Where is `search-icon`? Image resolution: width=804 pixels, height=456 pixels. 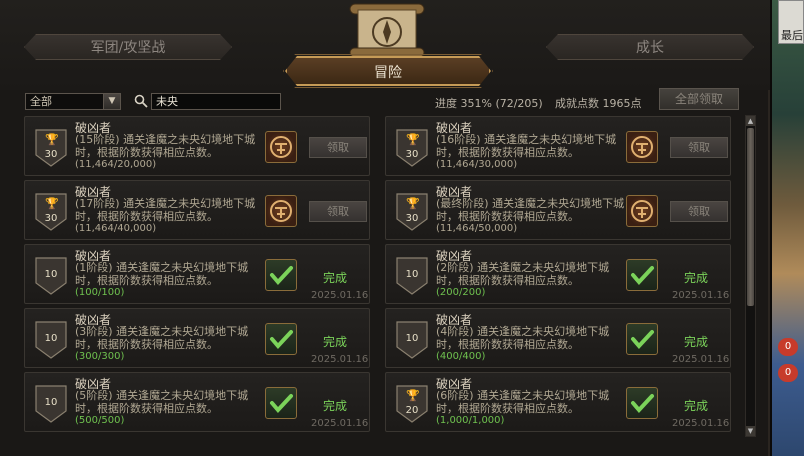 search-icon is located at coordinates (141, 101).